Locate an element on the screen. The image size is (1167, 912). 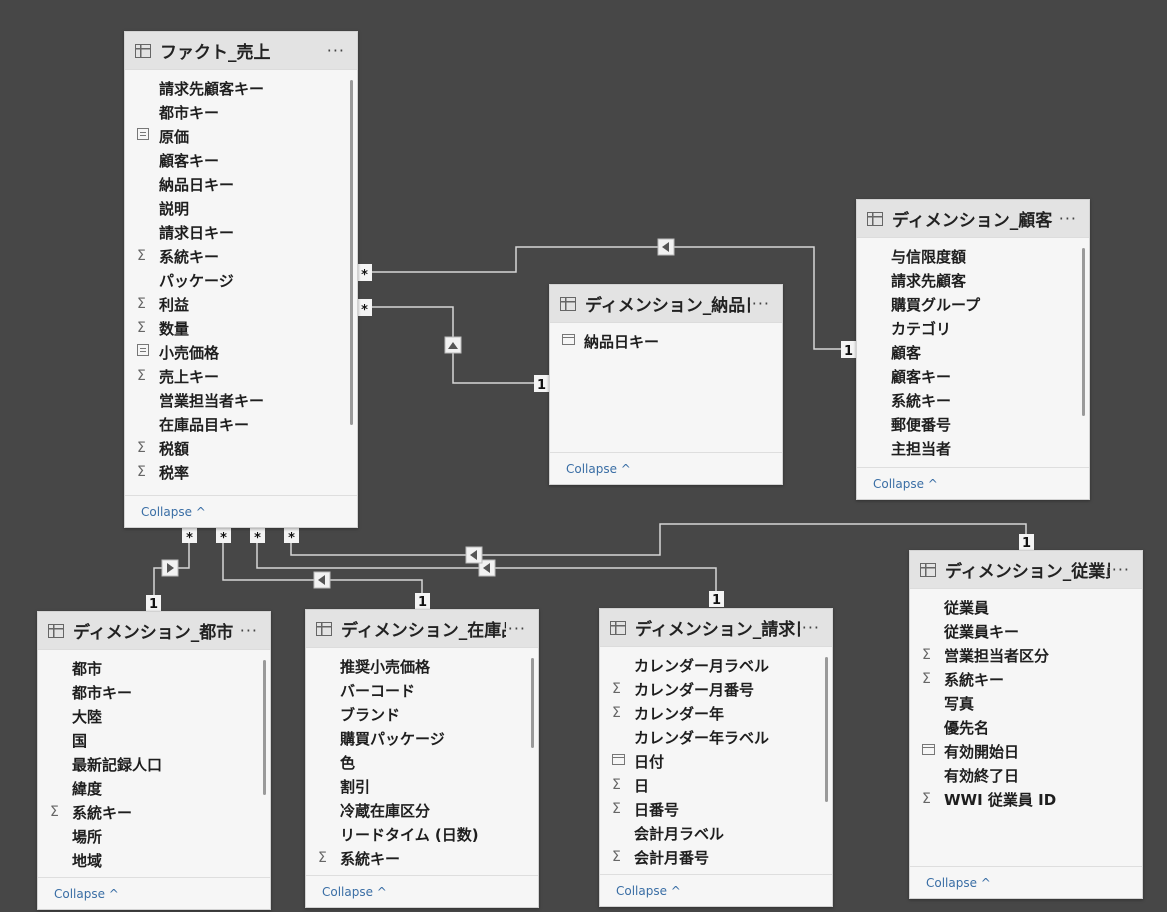
field-item: 小売価格 is located at coordinates (241, 352).